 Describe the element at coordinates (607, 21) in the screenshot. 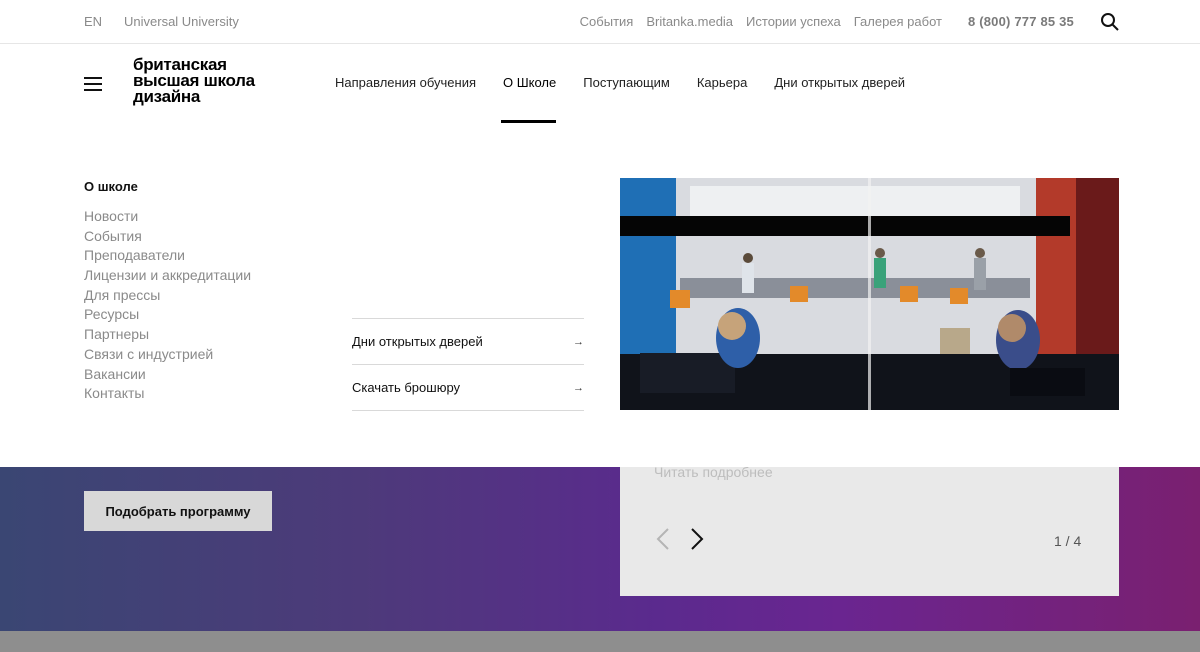

I see `top-link-events: События` at that location.